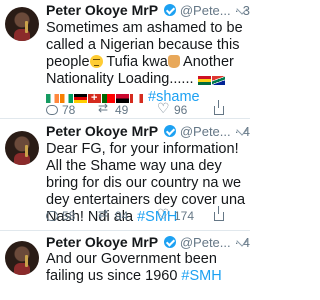  Describe the element at coordinates (69, 110) in the screenshot. I see `reply-count: 78` at that location.